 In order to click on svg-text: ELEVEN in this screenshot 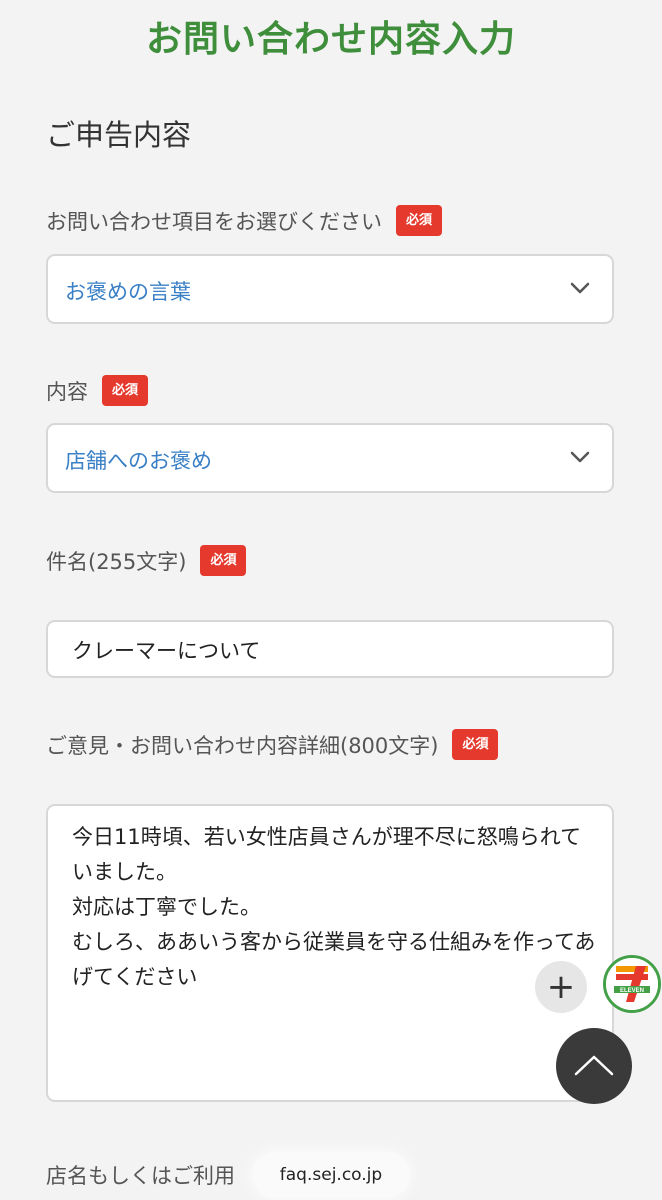, I will do `click(632, 991)`.